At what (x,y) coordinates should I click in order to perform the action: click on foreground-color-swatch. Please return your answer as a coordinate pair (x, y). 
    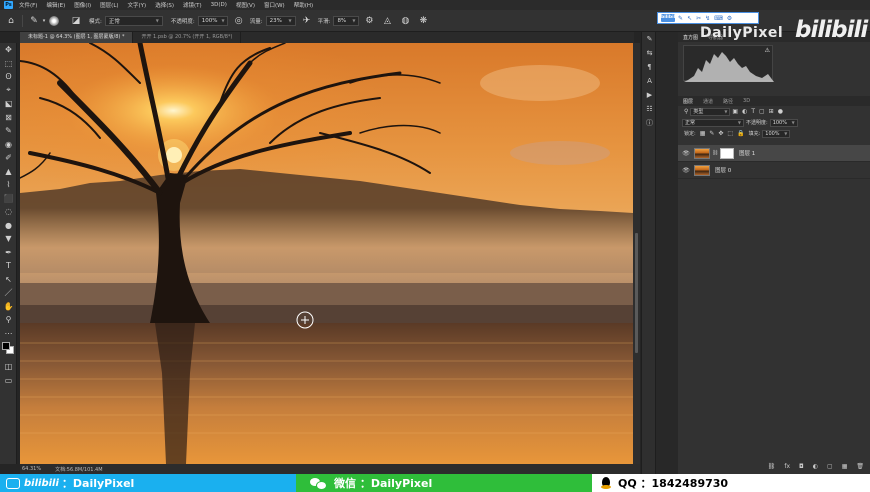
    Looking at the image, I should click on (6, 346).